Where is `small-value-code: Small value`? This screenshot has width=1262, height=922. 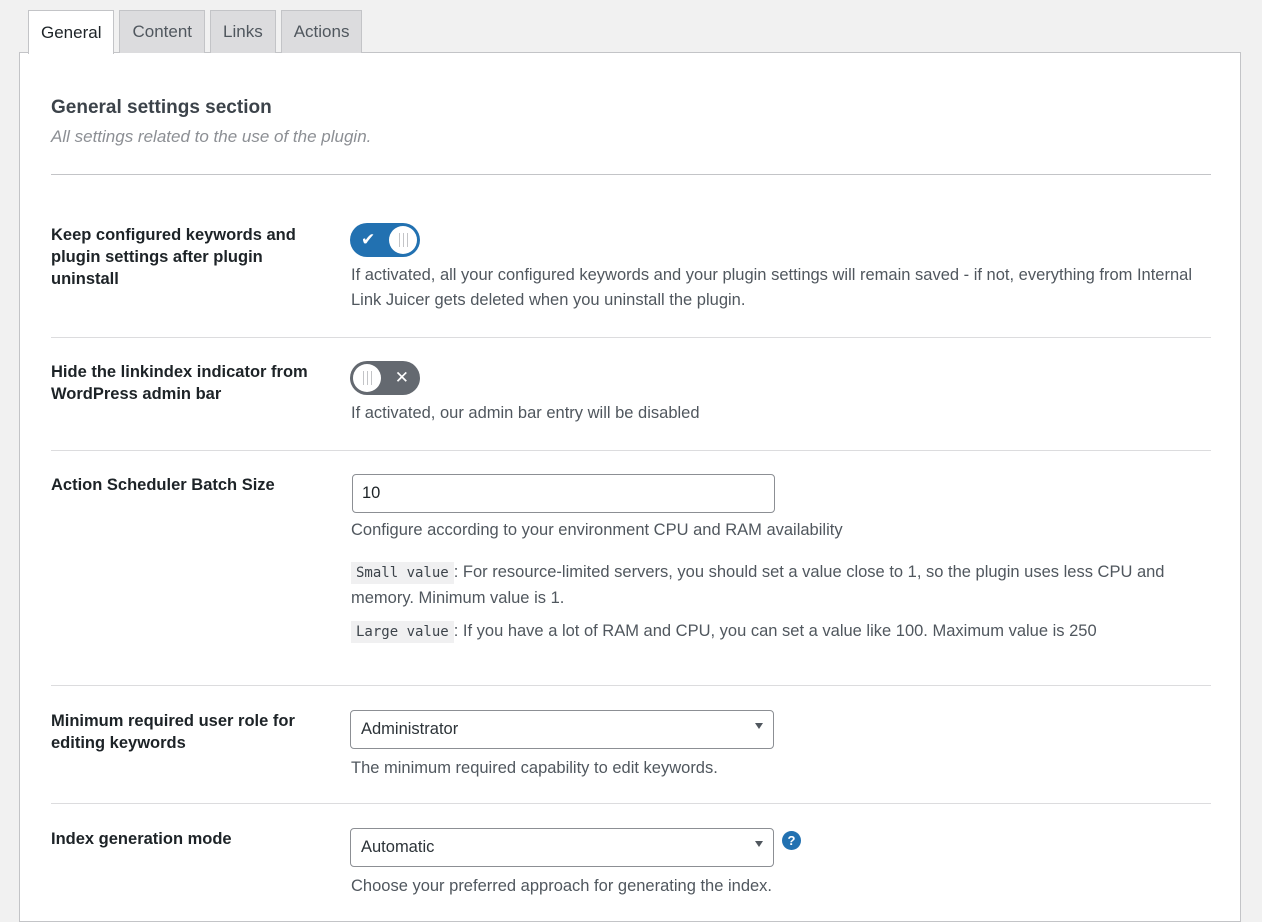 small-value-code: Small value is located at coordinates (402, 573).